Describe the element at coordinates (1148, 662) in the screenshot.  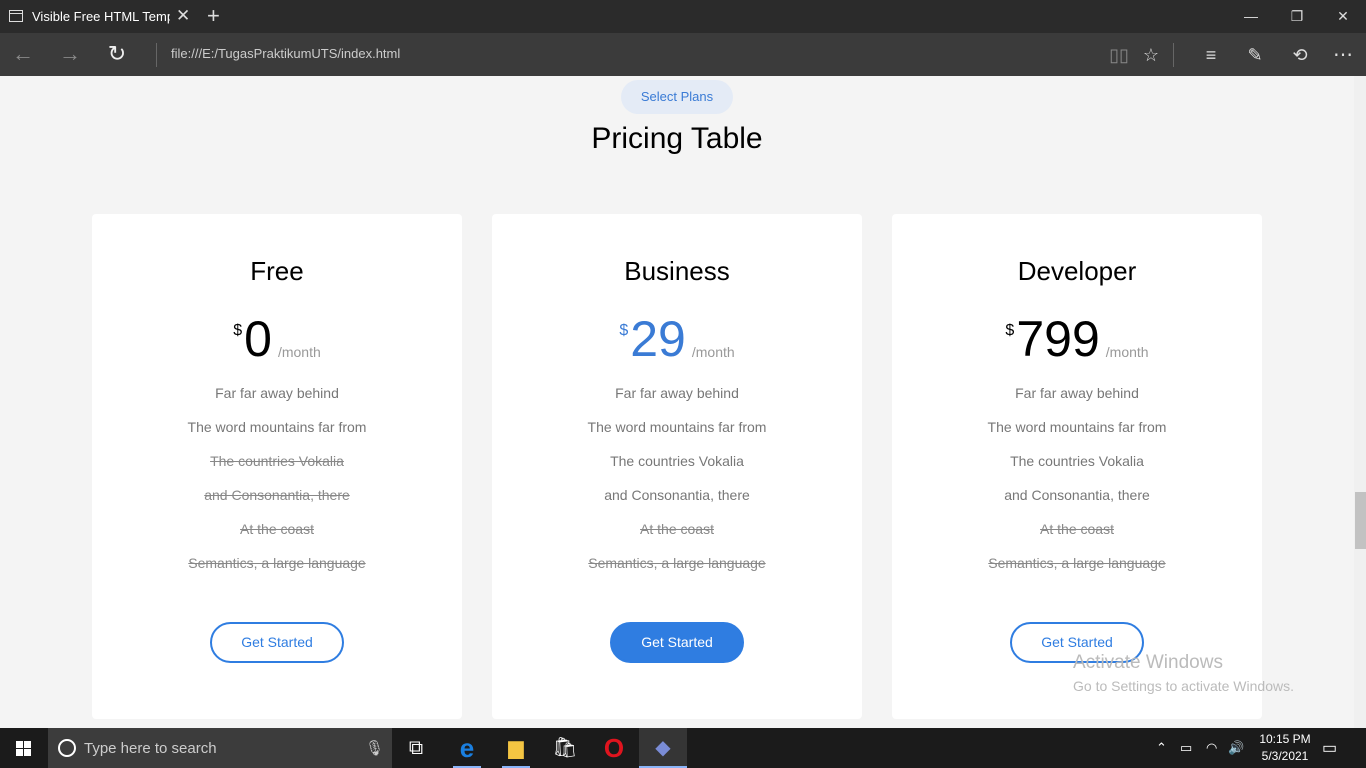
I see `watermark-title: Activate Windows` at that location.